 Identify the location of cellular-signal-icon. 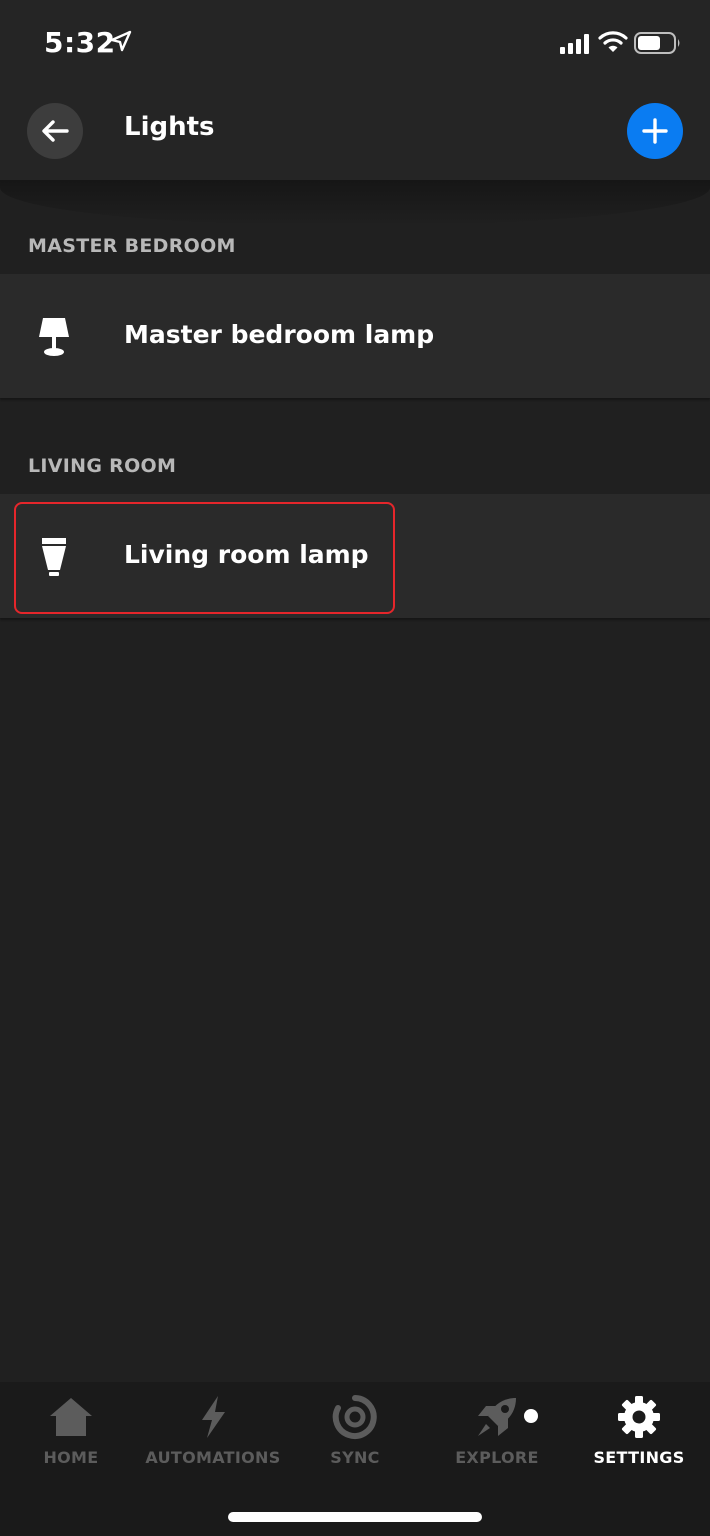
(574, 44).